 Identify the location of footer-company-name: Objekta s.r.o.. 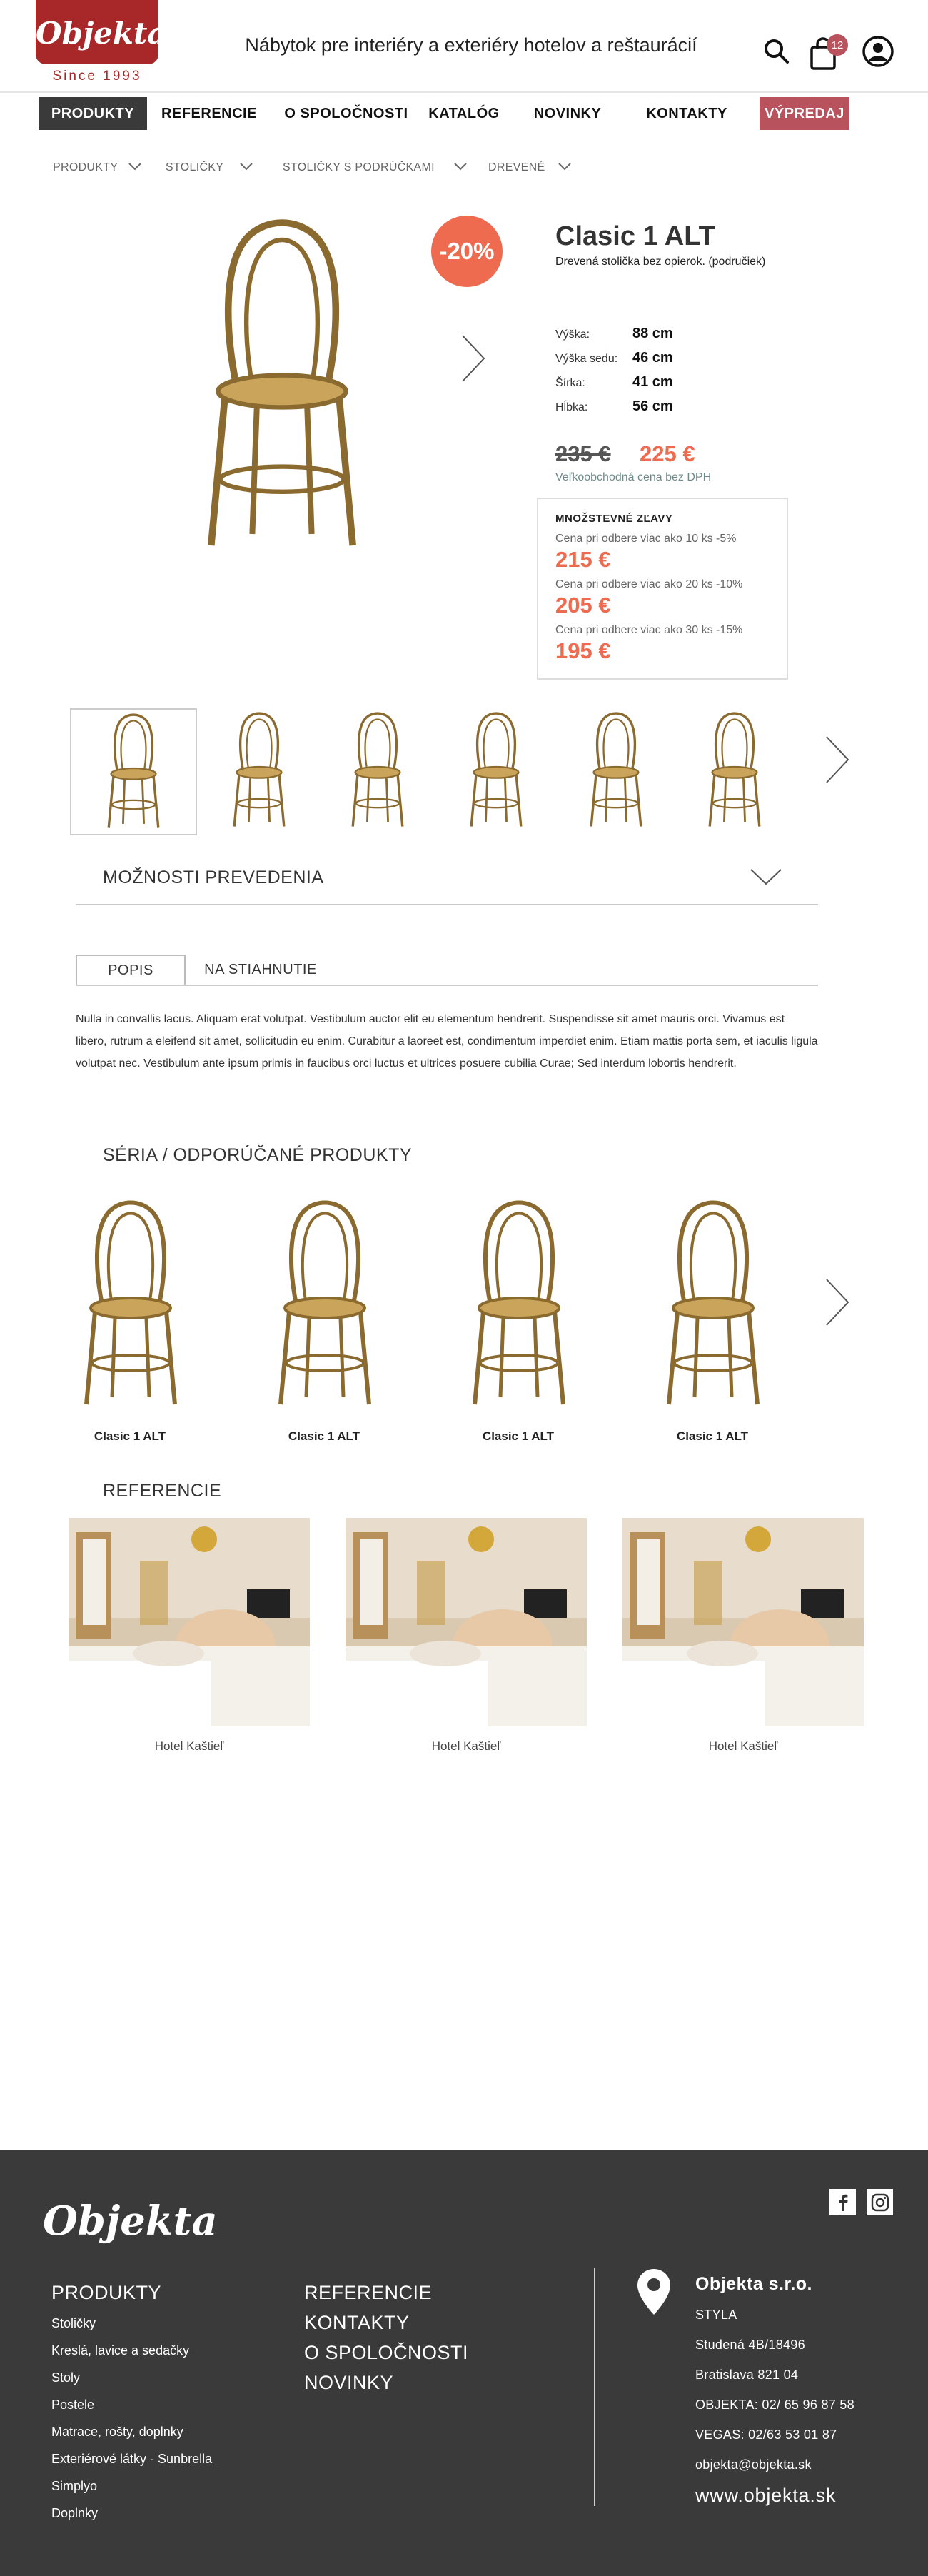
(754, 2284).